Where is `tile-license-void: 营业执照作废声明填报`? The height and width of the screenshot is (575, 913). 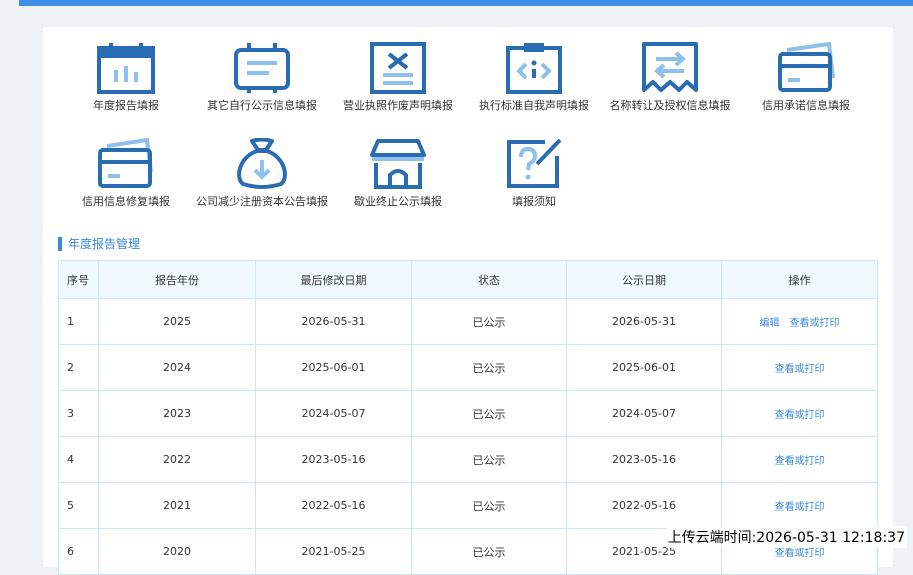
tile-license-void: 营业执照作废声明填报 is located at coordinates (398, 77).